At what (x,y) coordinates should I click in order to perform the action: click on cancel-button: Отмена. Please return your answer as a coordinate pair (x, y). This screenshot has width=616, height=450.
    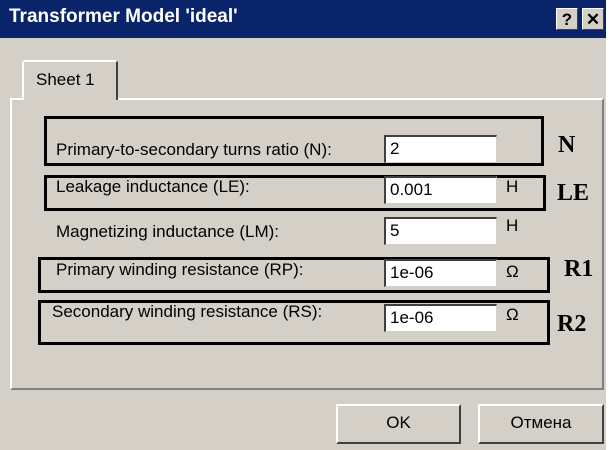
    Looking at the image, I should click on (541, 424).